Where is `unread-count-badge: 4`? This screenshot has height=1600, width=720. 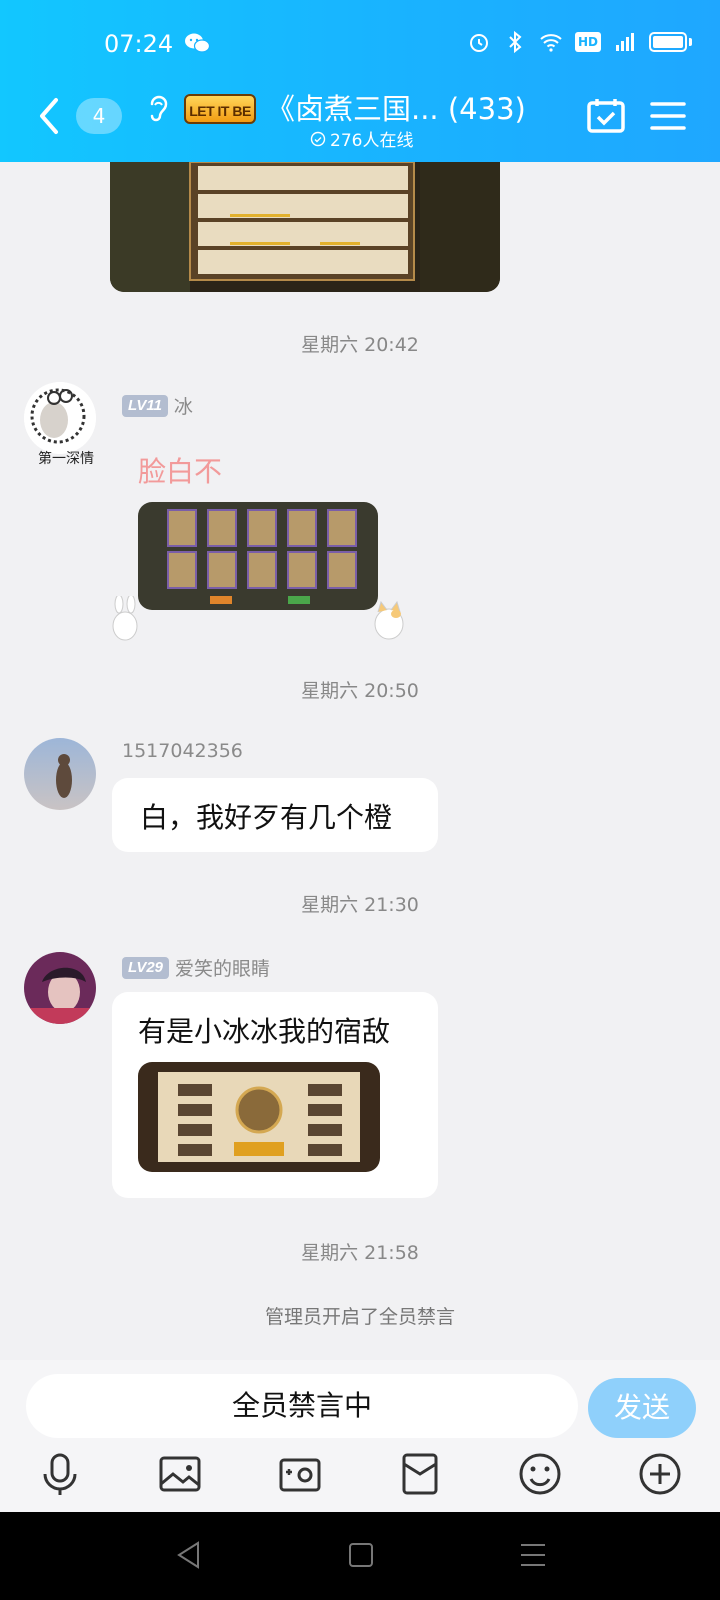 unread-count-badge: 4 is located at coordinates (99, 116).